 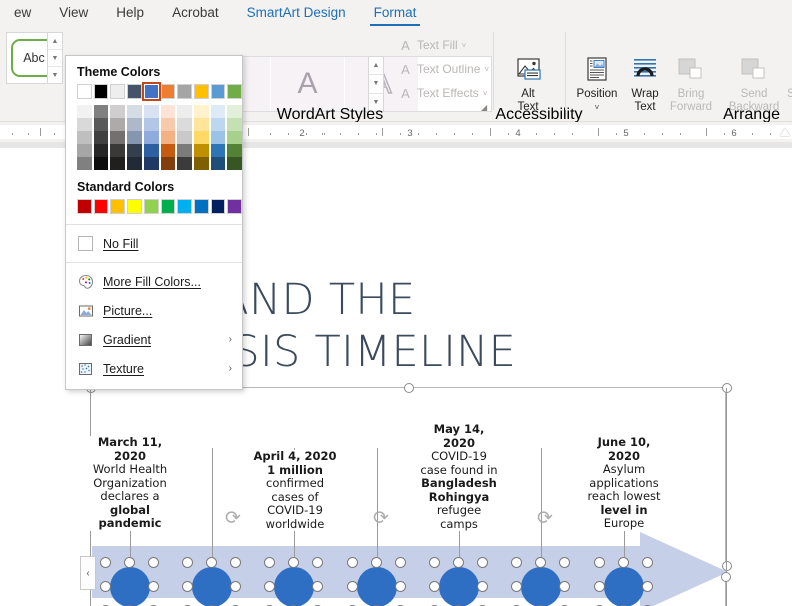 What do you see at coordinates (785, 132) in the screenshot?
I see `indent-marker` at bounding box center [785, 132].